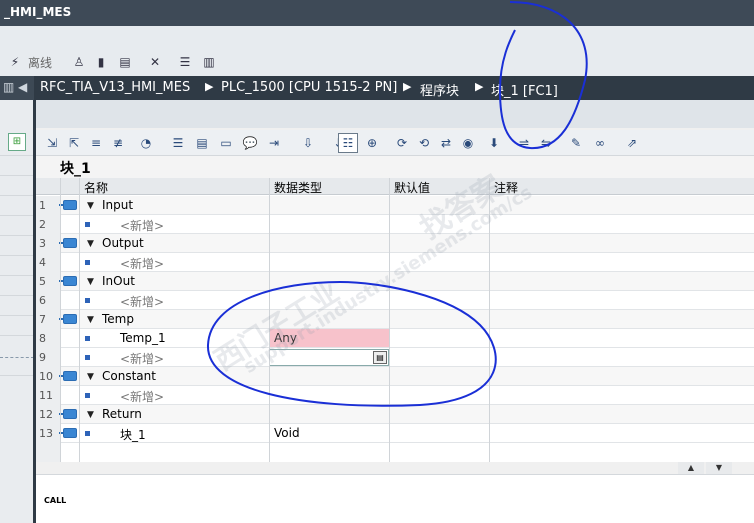 Image resolution: width=754 pixels, height=523 pixels. Describe the element at coordinates (446, 143) in the screenshot. I see `compare-button: ⇄` at that location.